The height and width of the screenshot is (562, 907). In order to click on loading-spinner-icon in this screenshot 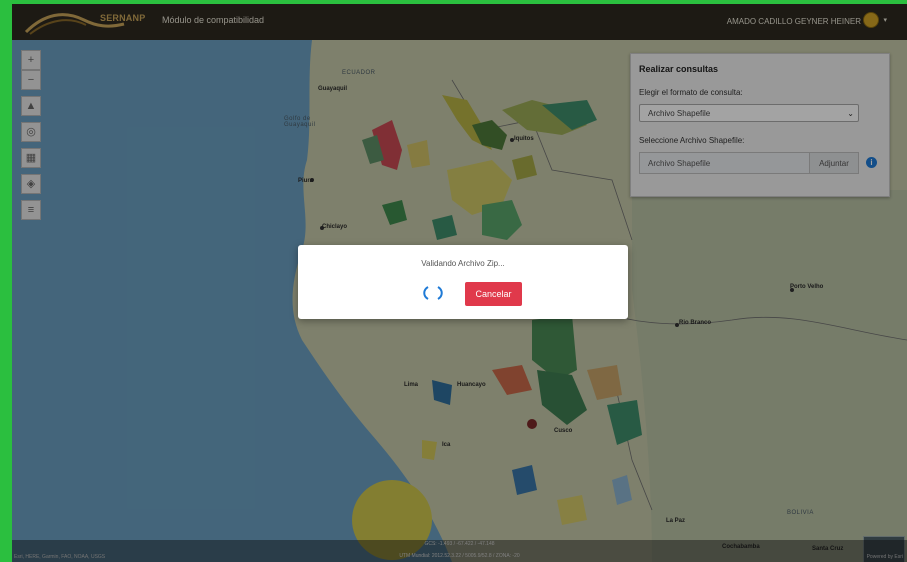, I will do `click(433, 293)`.